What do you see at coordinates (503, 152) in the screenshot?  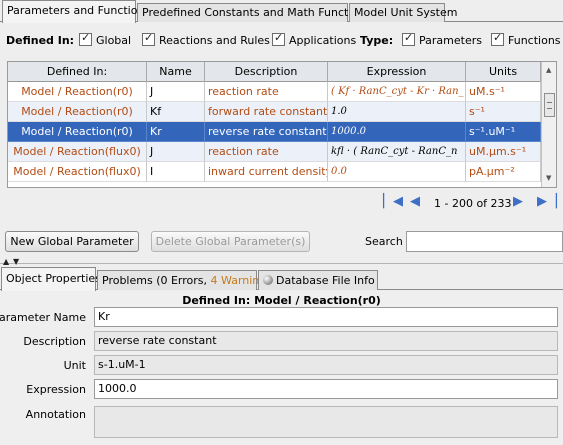 I see `units-cell: uM.μm.s⁻¹` at bounding box center [503, 152].